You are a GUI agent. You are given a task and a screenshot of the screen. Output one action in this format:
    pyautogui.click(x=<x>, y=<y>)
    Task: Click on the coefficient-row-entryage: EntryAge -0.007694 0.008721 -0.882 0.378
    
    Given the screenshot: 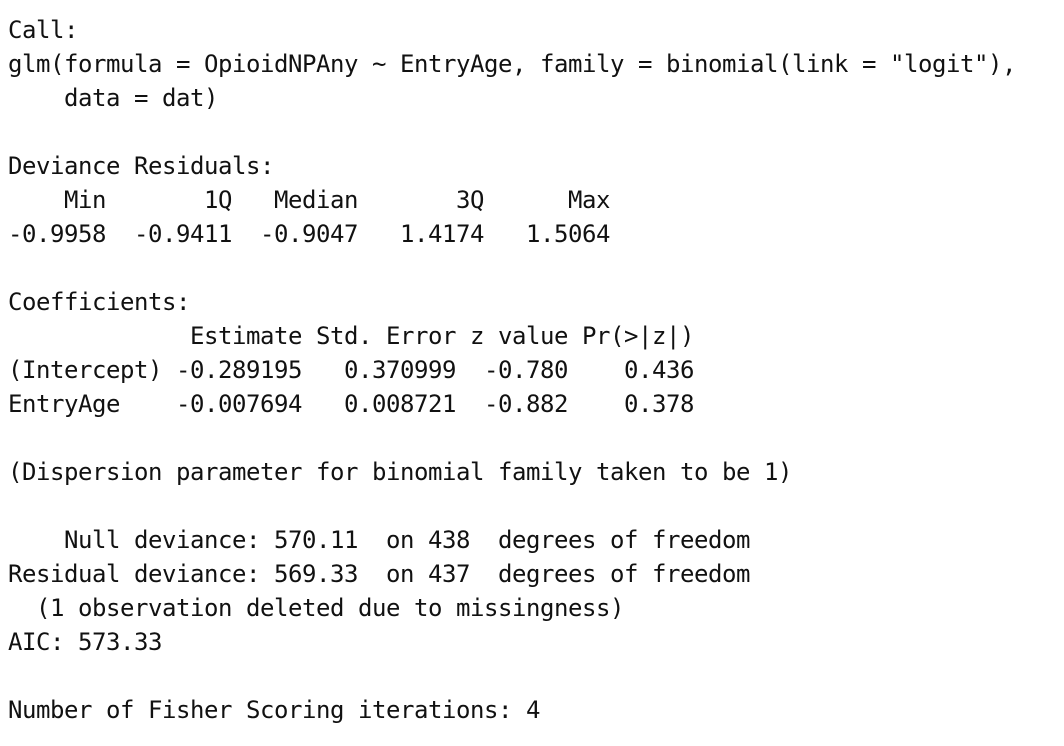 What is the action you would take?
    pyautogui.click(x=351, y=404)
    